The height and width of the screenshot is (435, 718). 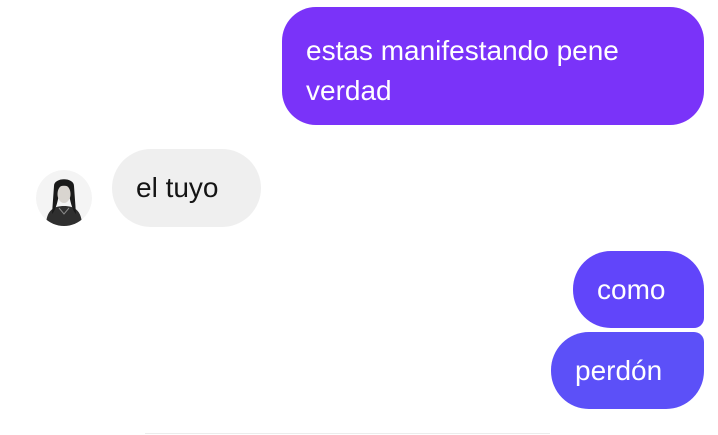 What do you see at coordinates (347, 433) in the screenshot?
I see `composer-divider` at bounding box center [347, 433].